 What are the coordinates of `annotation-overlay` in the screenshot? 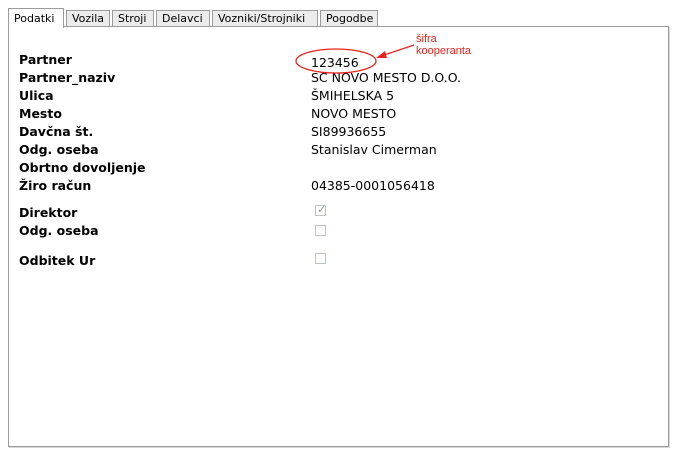 It's located at (355, 59).